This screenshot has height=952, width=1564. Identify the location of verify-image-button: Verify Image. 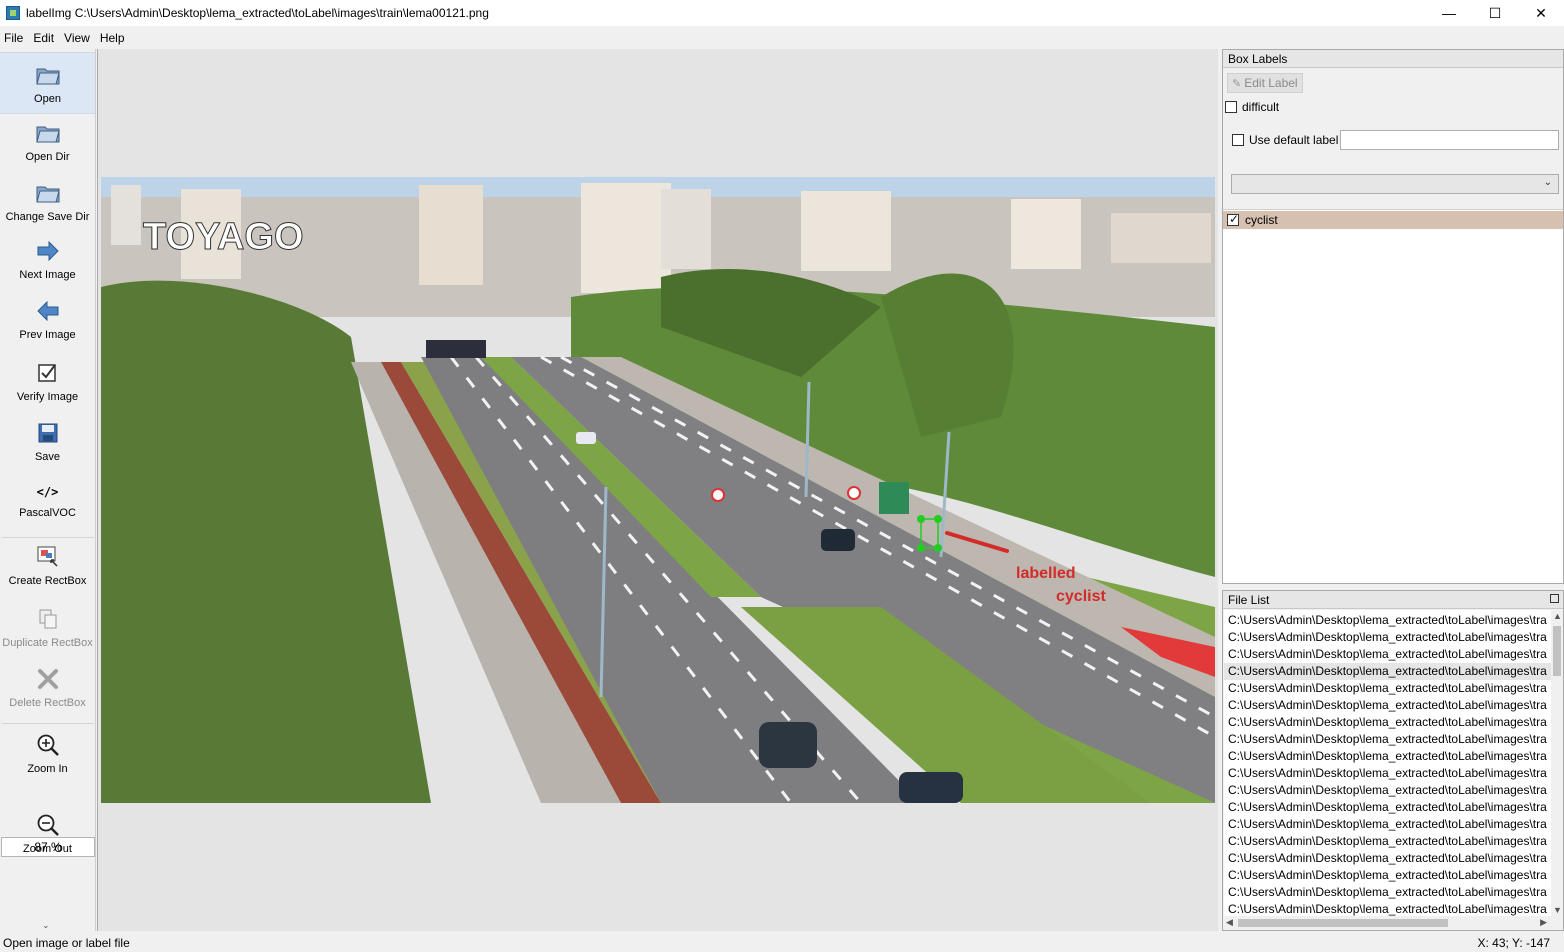
(47, 381).